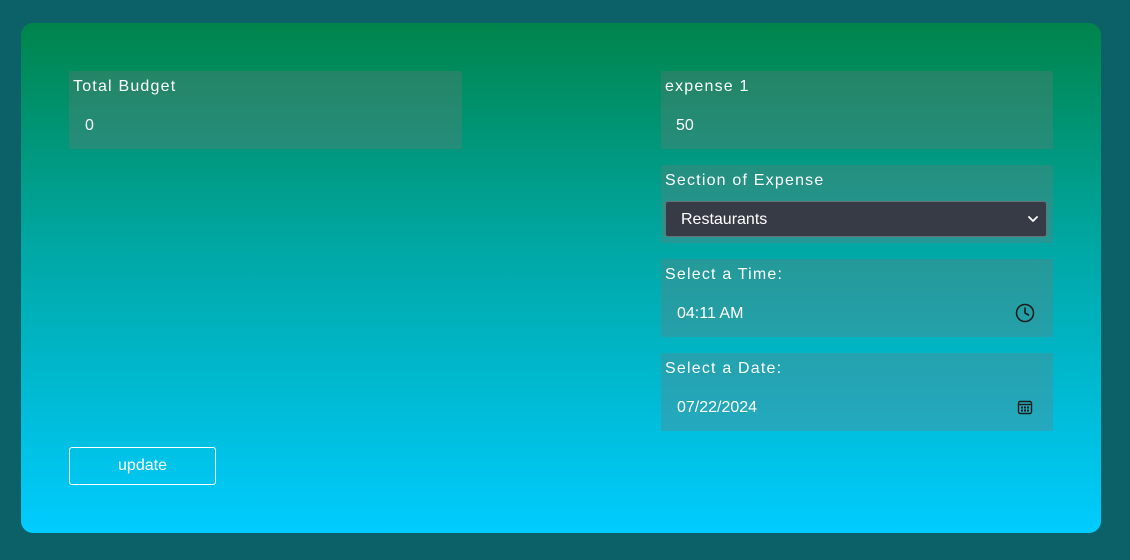  Describe the element at coordinates (685, 126) in the screenshot. I see `expense-input: 50` at that location.